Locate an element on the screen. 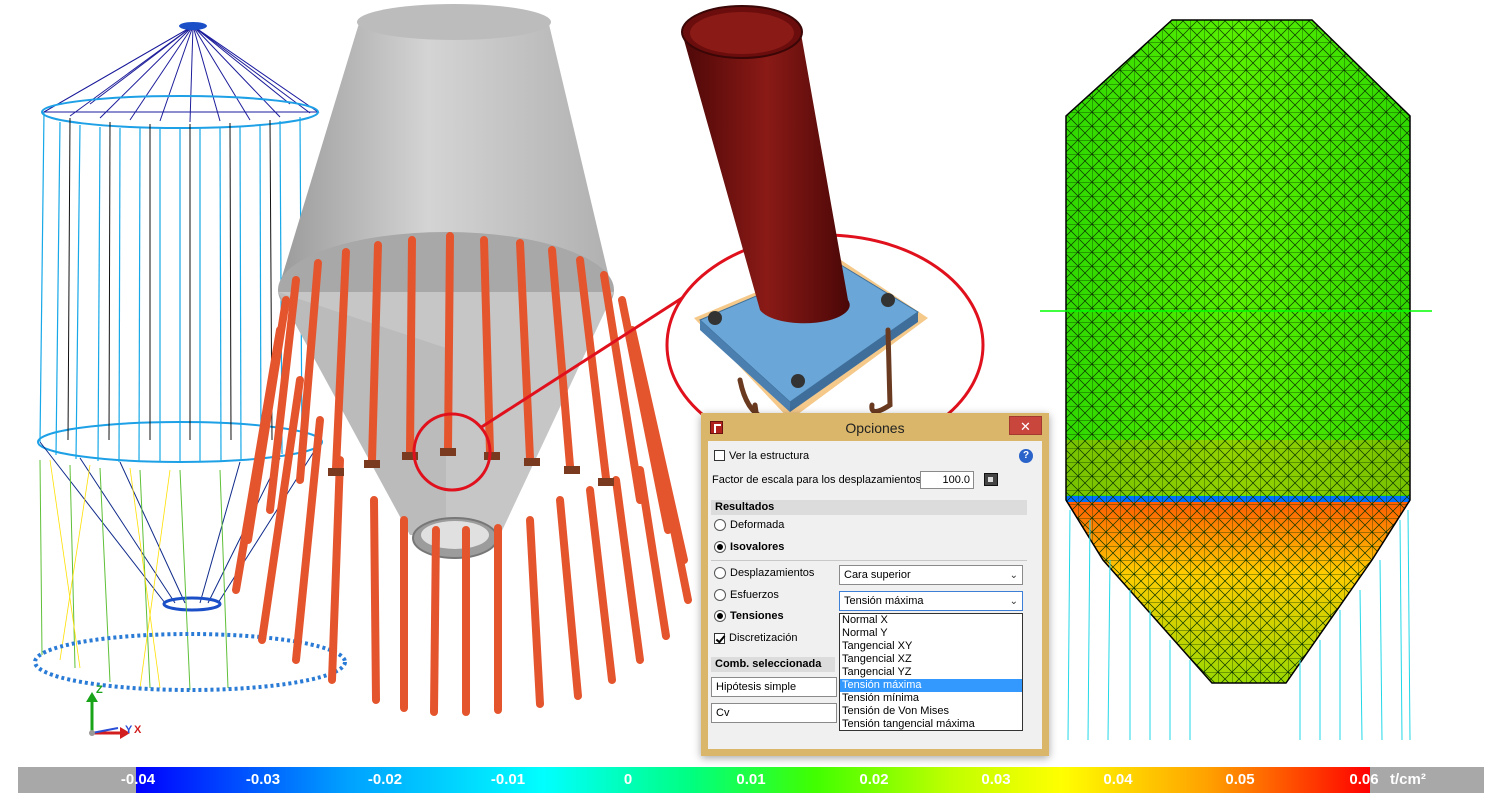 This screenshot has height=811, width=1489. radio-desplazamientos is located at coordinates (720, 573).